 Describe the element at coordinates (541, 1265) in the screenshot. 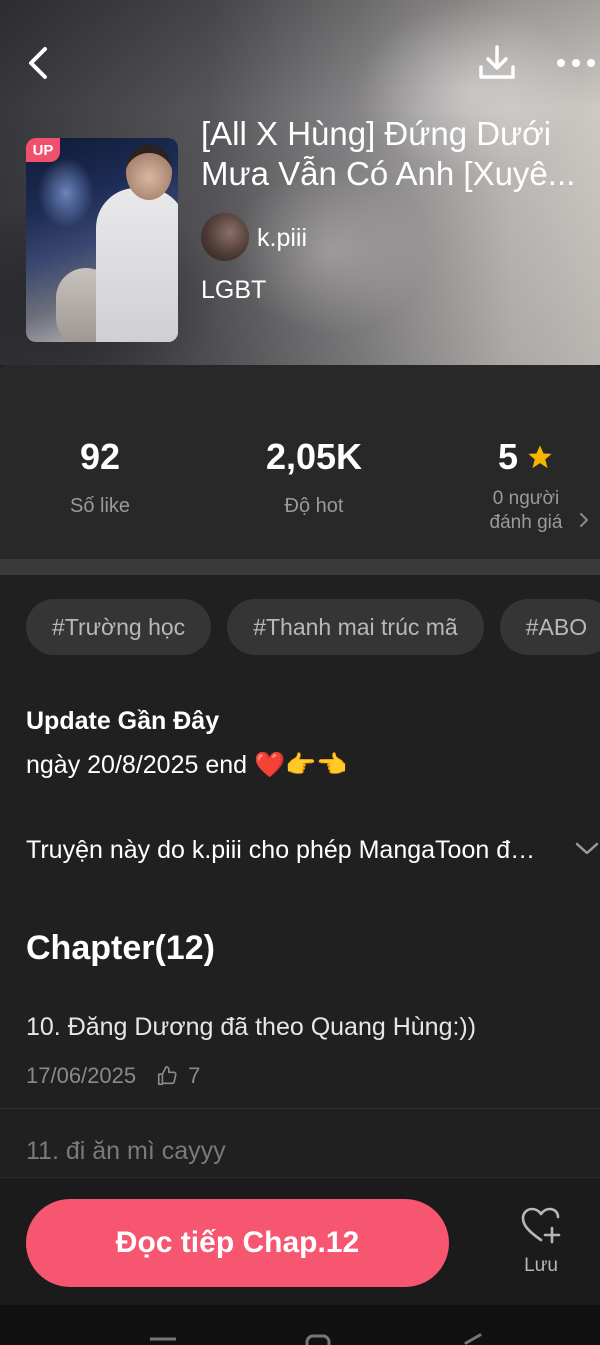

I see `save-label: Lưu` at that location.